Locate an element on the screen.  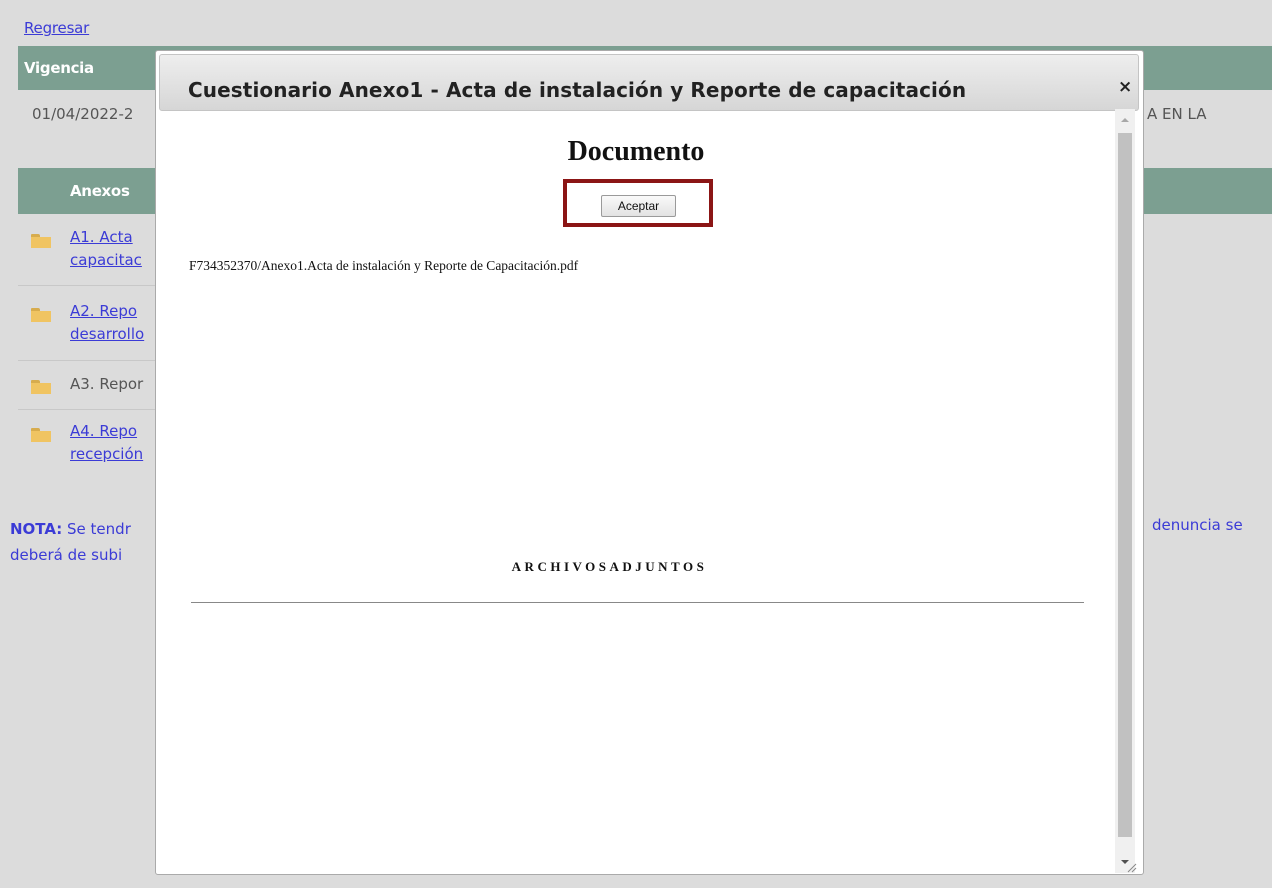
annex-row: A4. Repo recepción is located at coordinates (93, 449).